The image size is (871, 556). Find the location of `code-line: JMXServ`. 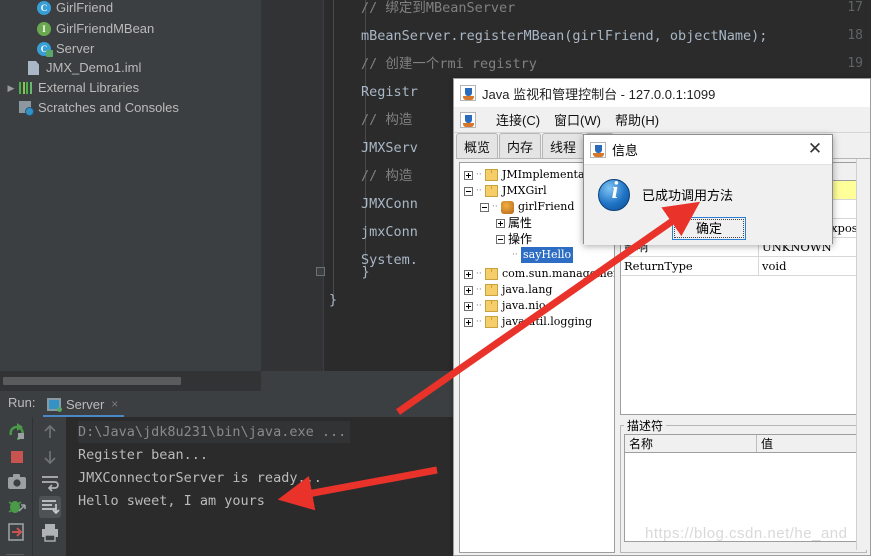

code-line: JMXServ is located at coordinates (389, 148).